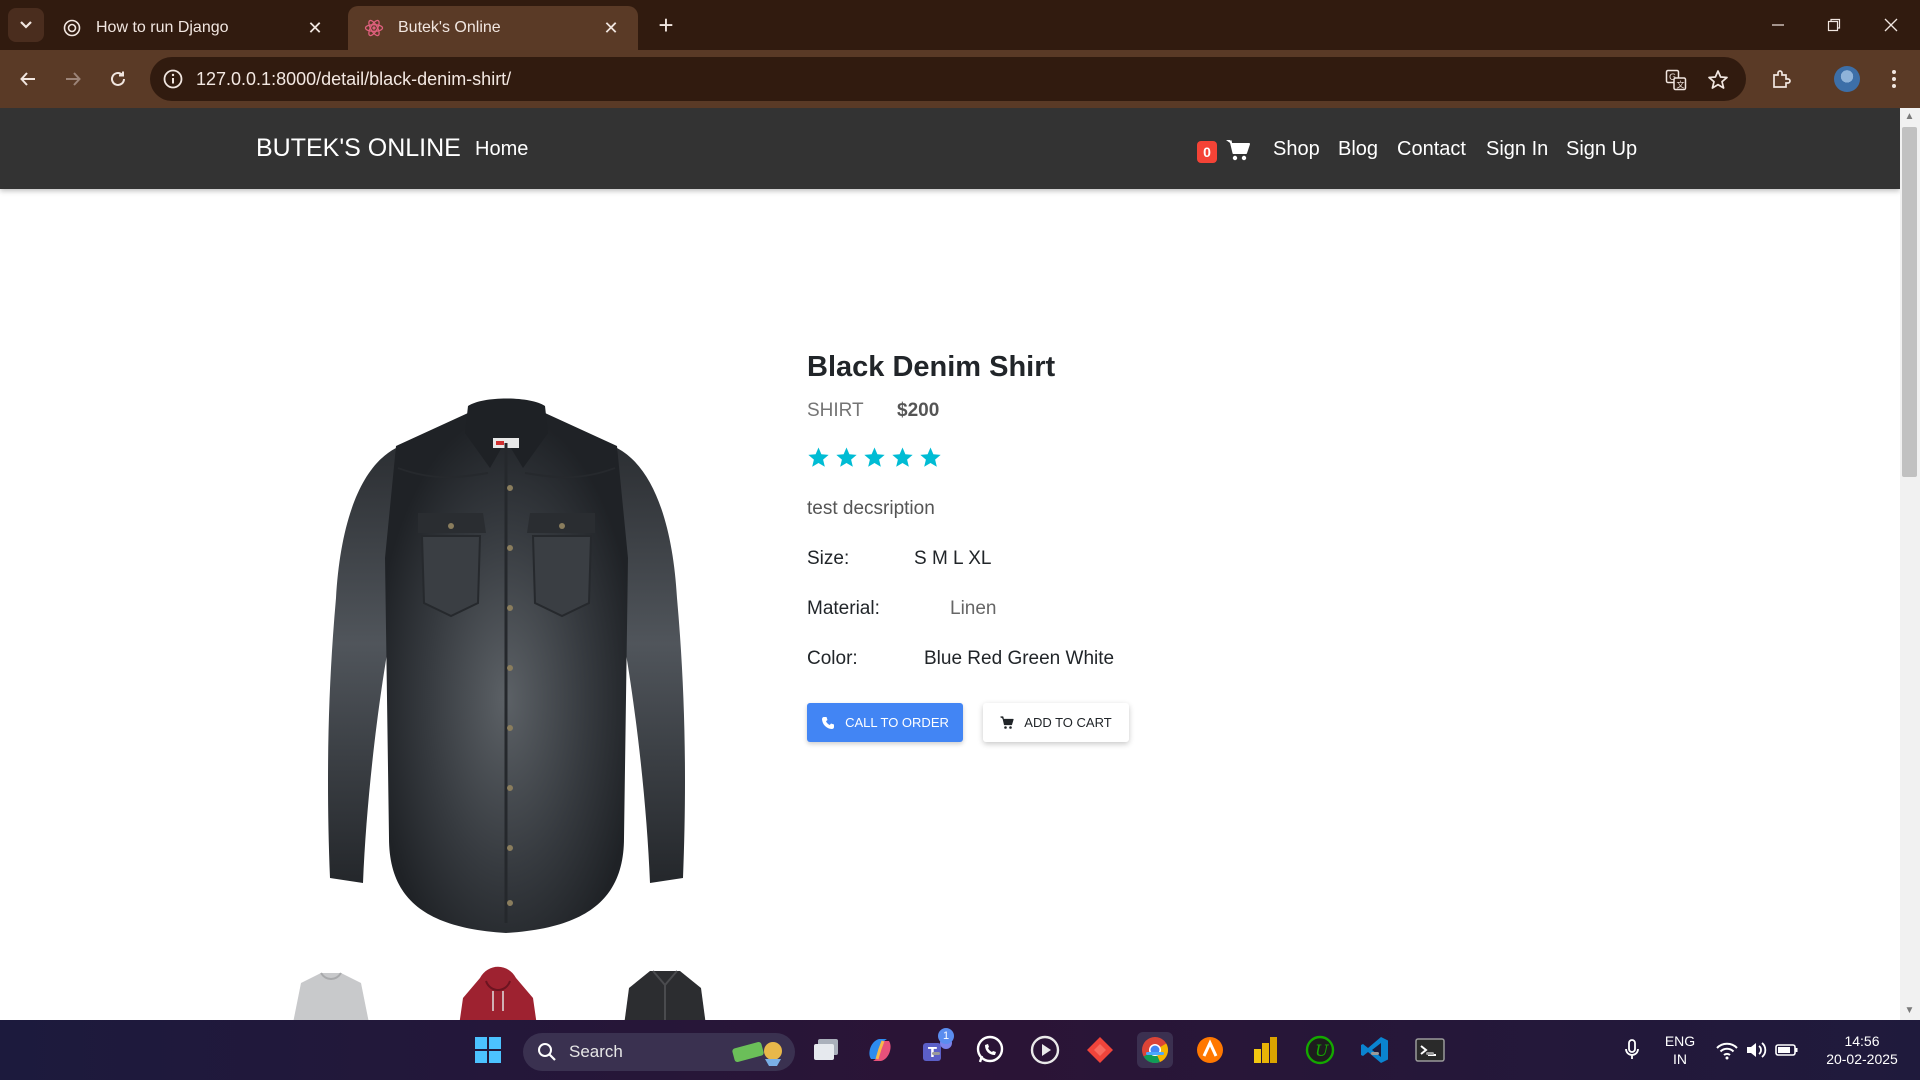 The height and width of the screenshot is (1080, 1920). I want to click on reload-button, so click(118, 79).